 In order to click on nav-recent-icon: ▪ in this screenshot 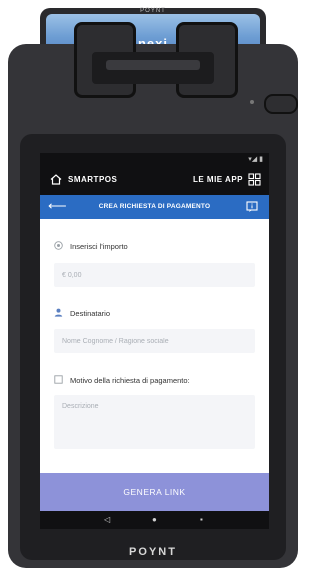, I will do `click(201, 520)`.